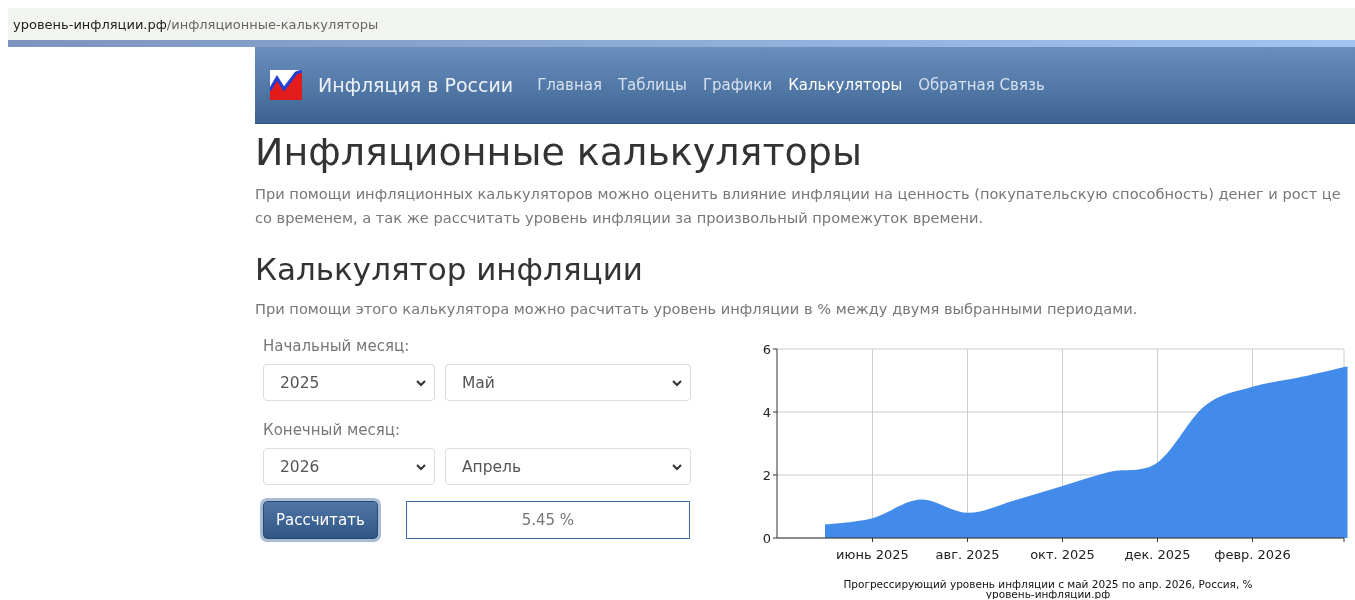  What do you see at coordinates (737, 85) in the screenshot?
I see `nav-link: Графики` at bounding box center [737, 85].